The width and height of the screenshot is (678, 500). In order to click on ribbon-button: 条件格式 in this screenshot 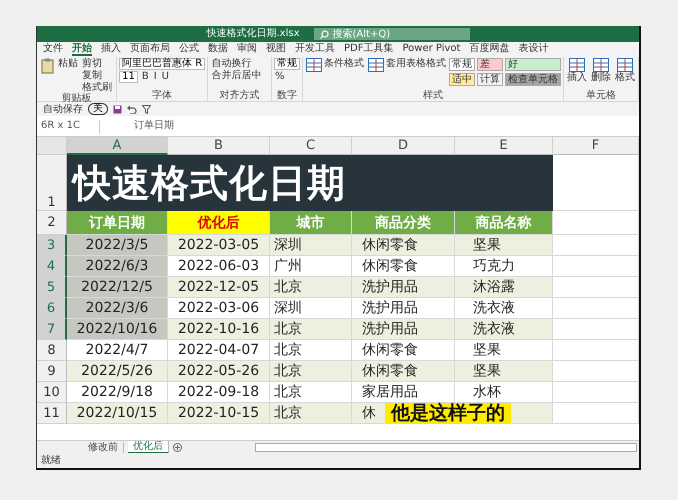, I will do `click(335, 65)`.